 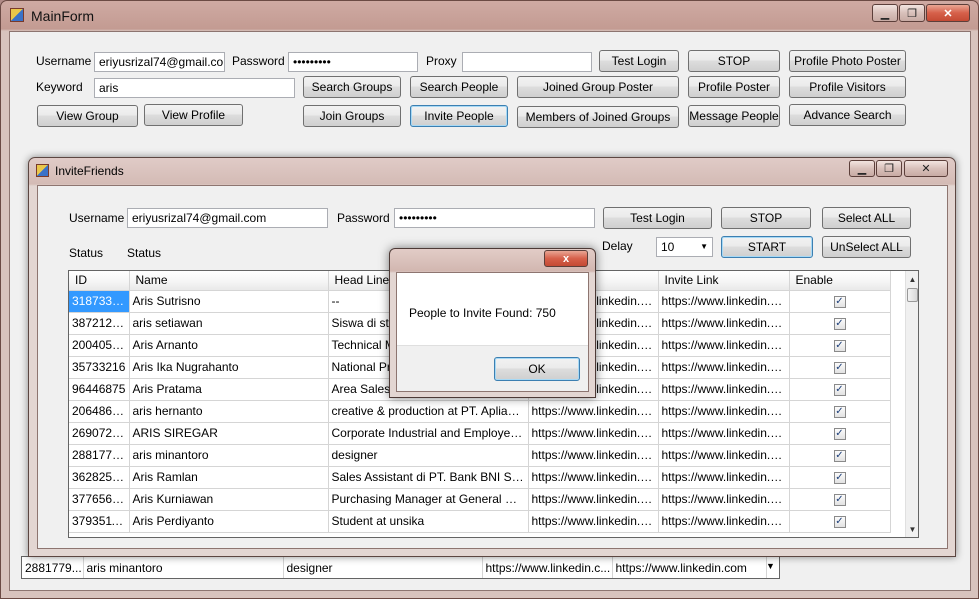 I want to click on cell-name: aris minantoro, so click(x=229, y=455).